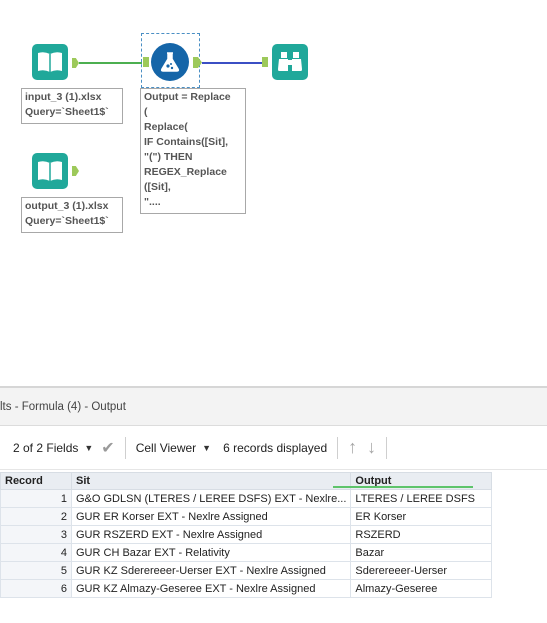 The width and height of the screenshot is (547, 623). I want to click on column-header-record: Record, so click(36, 481).